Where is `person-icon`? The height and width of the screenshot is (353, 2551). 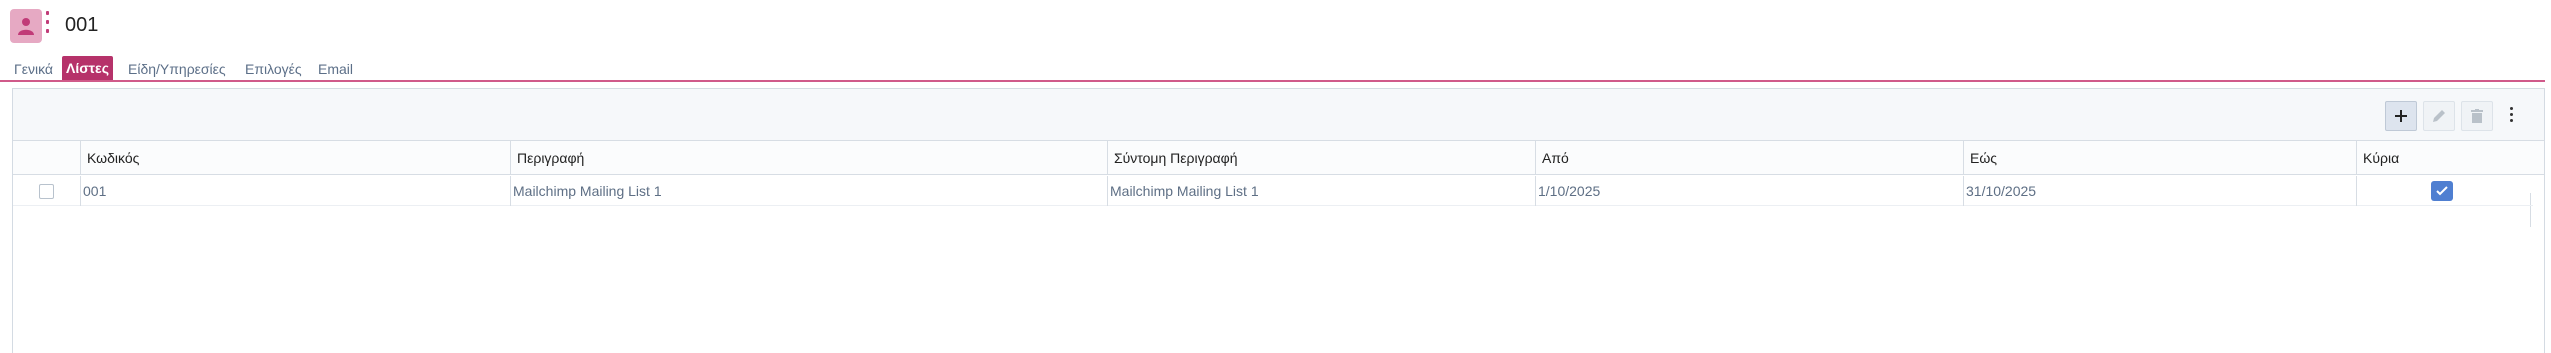
person-icon is located at coordinates (26, 26).